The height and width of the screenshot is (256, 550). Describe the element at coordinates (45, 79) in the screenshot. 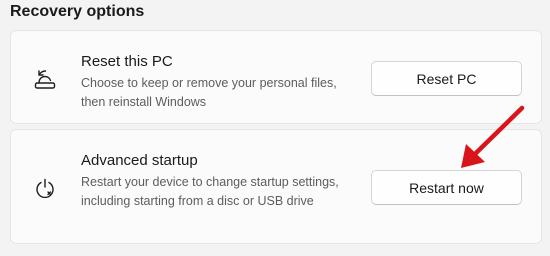

I see `reset-pc-icon` at that location.